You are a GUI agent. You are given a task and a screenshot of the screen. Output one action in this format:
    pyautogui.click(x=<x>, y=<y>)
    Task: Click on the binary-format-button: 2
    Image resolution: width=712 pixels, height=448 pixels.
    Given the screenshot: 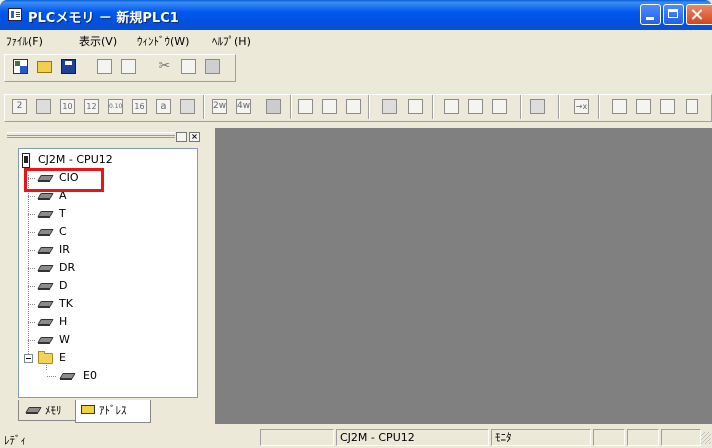 What is the action you would take?
    pyautogui.click(x=19, y=107)
    